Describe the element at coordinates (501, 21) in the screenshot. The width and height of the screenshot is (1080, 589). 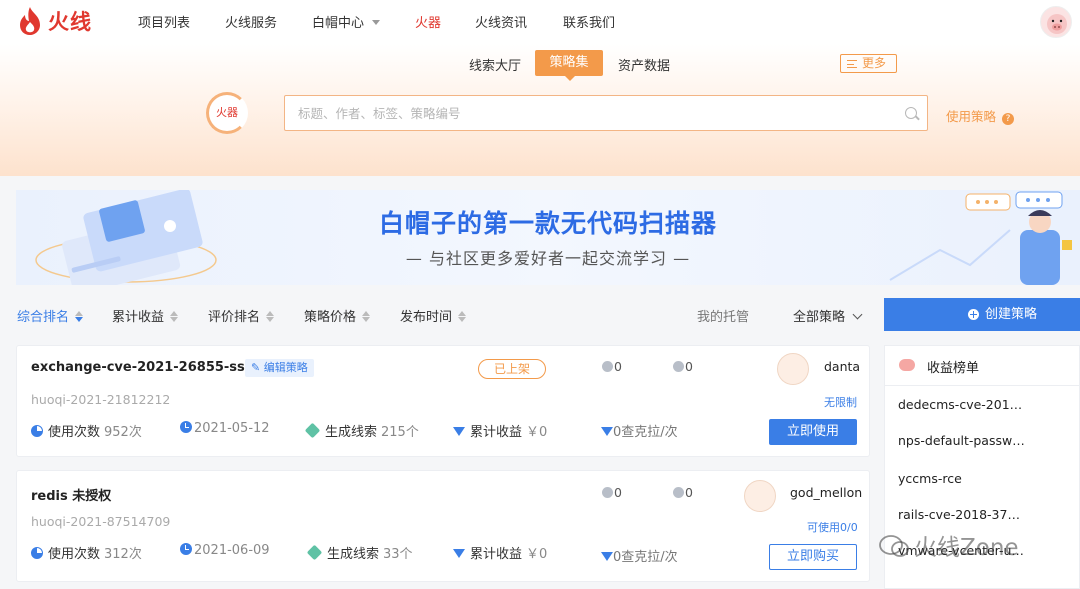
I see `nav-item-news: 火线资讯` at that location.